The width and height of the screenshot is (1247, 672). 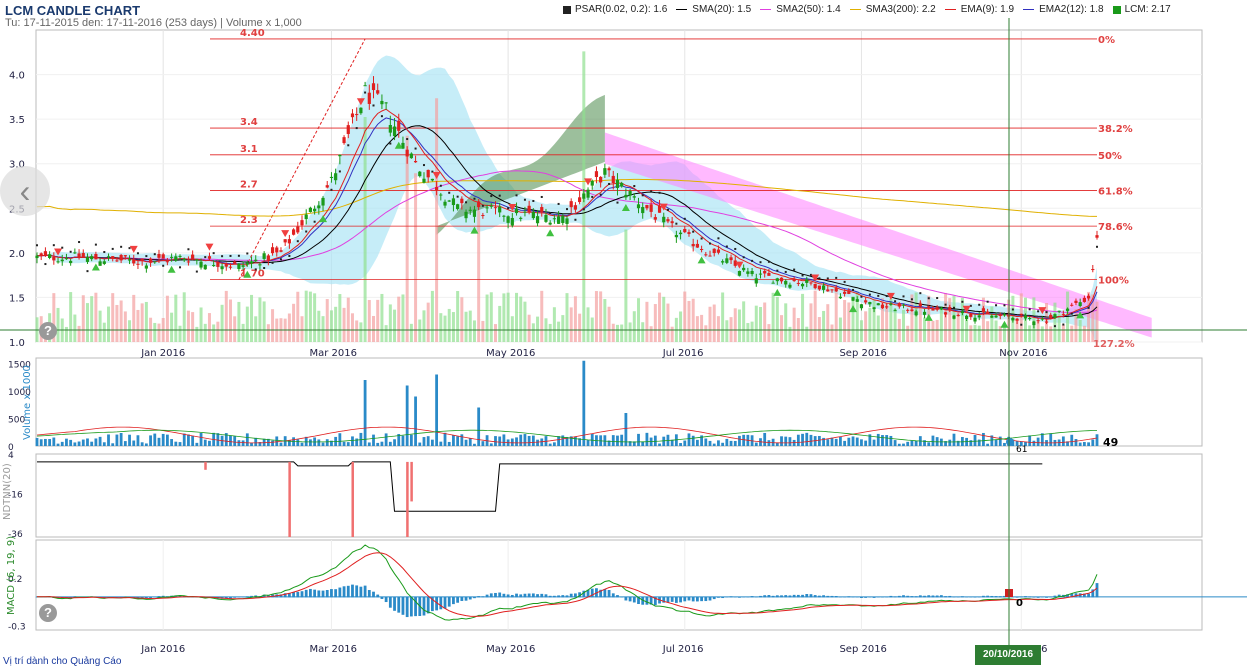 I want to click on volume-axis-title: Volume x 1000, so click(x=27, y=402).